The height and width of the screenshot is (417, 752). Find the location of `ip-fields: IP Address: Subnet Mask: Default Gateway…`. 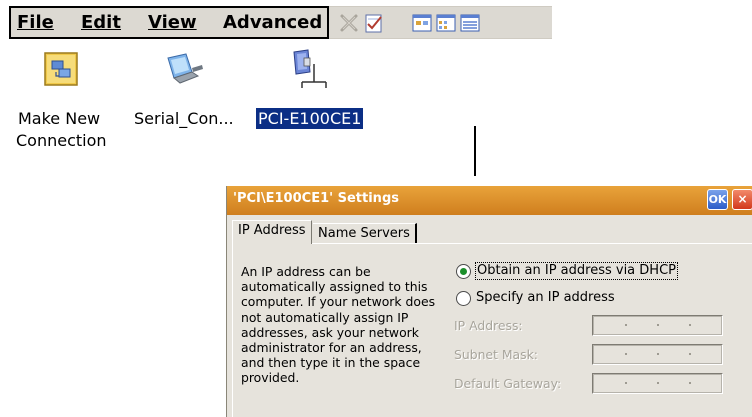

ip-fields: IP Address: Subnet Mask: Default Gateway… is located at coordinates (594, 364).